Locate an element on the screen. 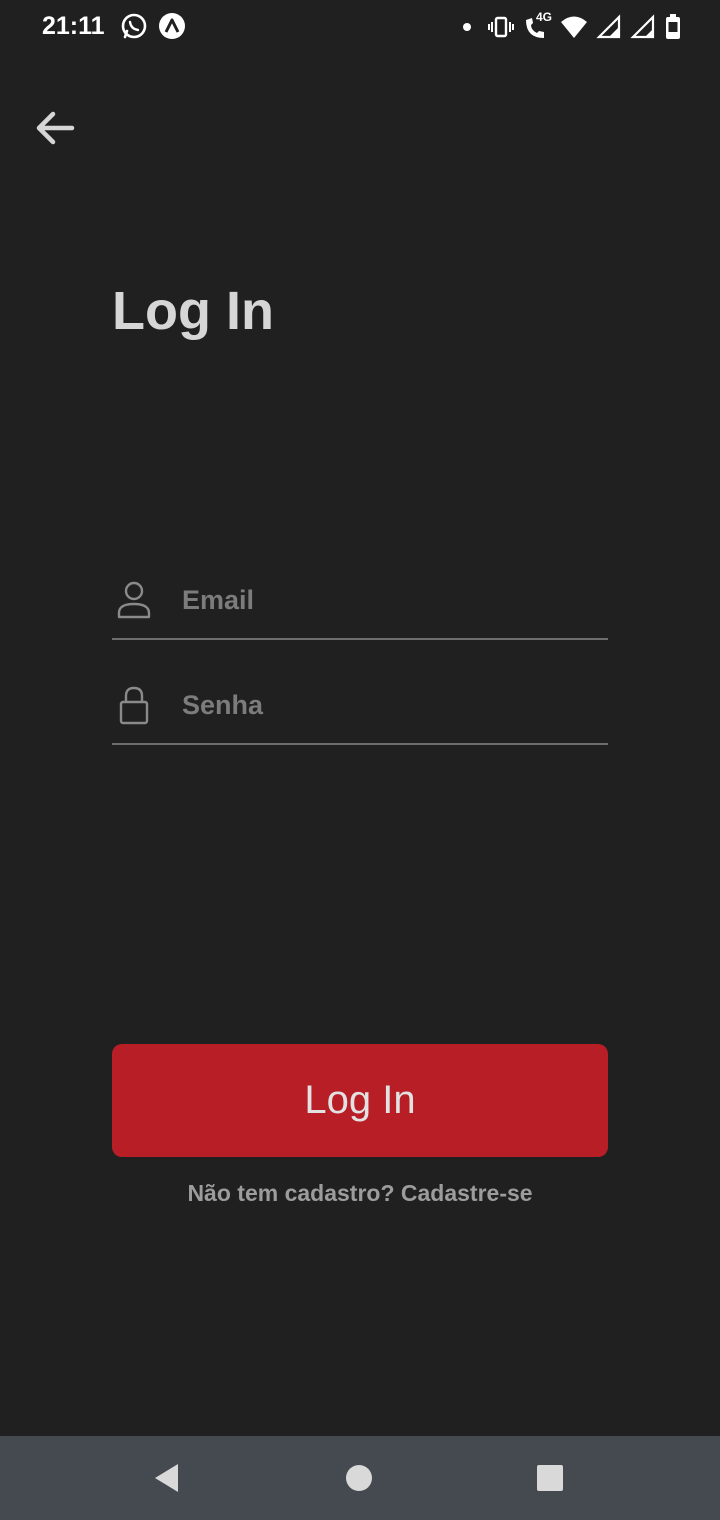  triangle-back-icon is located at coordinates (166, 1478).